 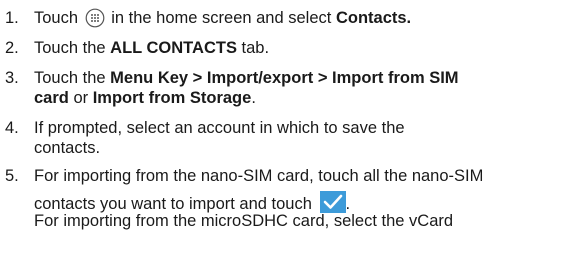 What do you see at coordinates (145, 98) in the screenshot?
I see `step-text-line-2: card or Import from Storage.` at bounding box center [145, 98].